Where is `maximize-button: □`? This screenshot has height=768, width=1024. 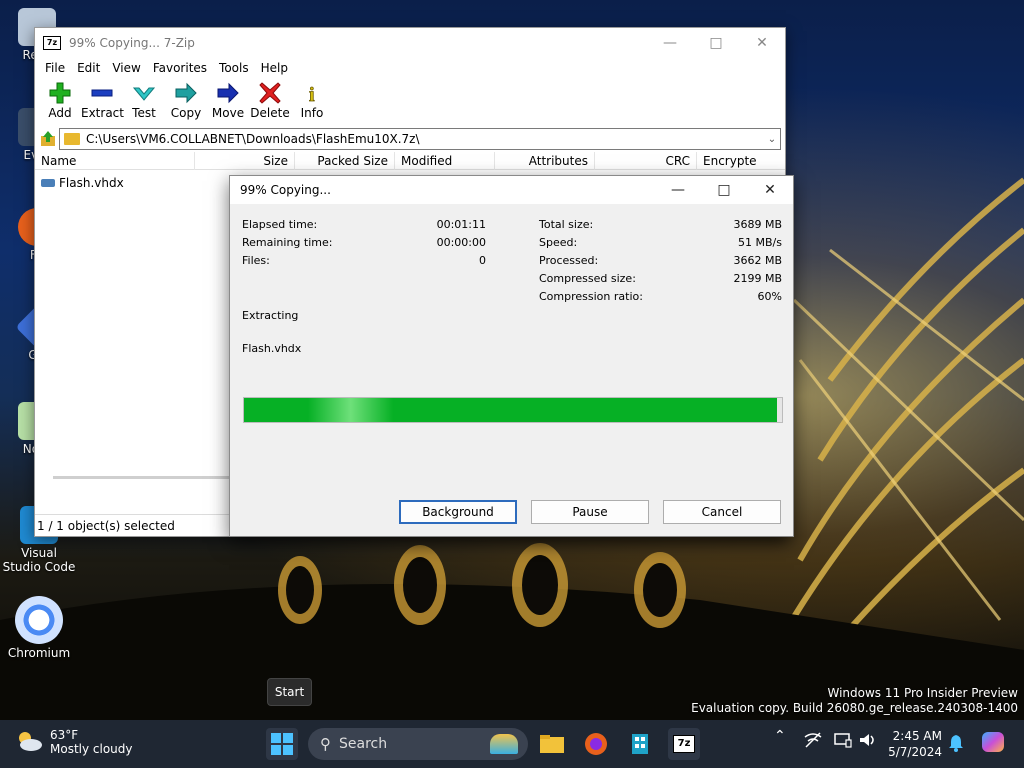 maximize-button: □ is located at coordinates (716, 43).